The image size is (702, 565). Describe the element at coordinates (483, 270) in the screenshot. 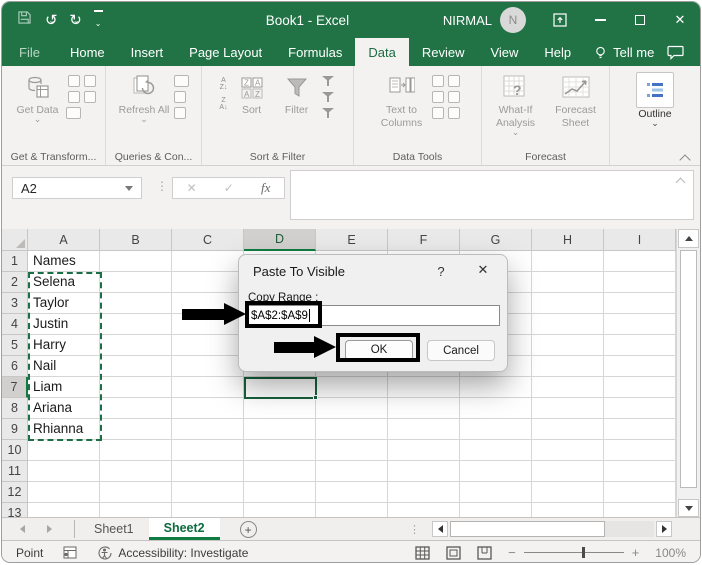

I see `dialog-close-button` at that location.